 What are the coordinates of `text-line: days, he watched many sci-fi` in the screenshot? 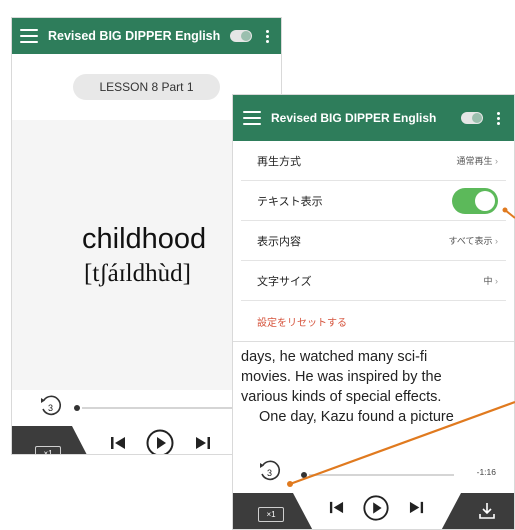 It's located at (334, 357).